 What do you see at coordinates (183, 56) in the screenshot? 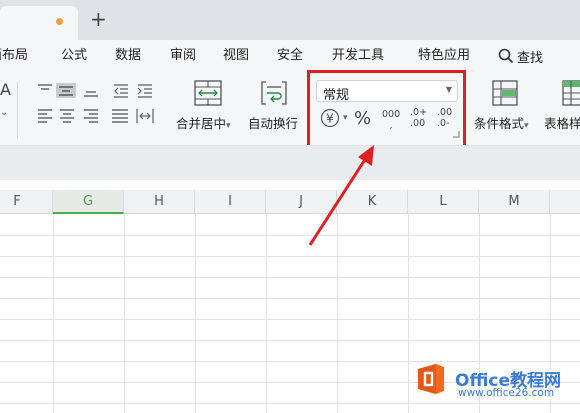
I see `menu-review: 审阅` at bounding box center [183, 56].